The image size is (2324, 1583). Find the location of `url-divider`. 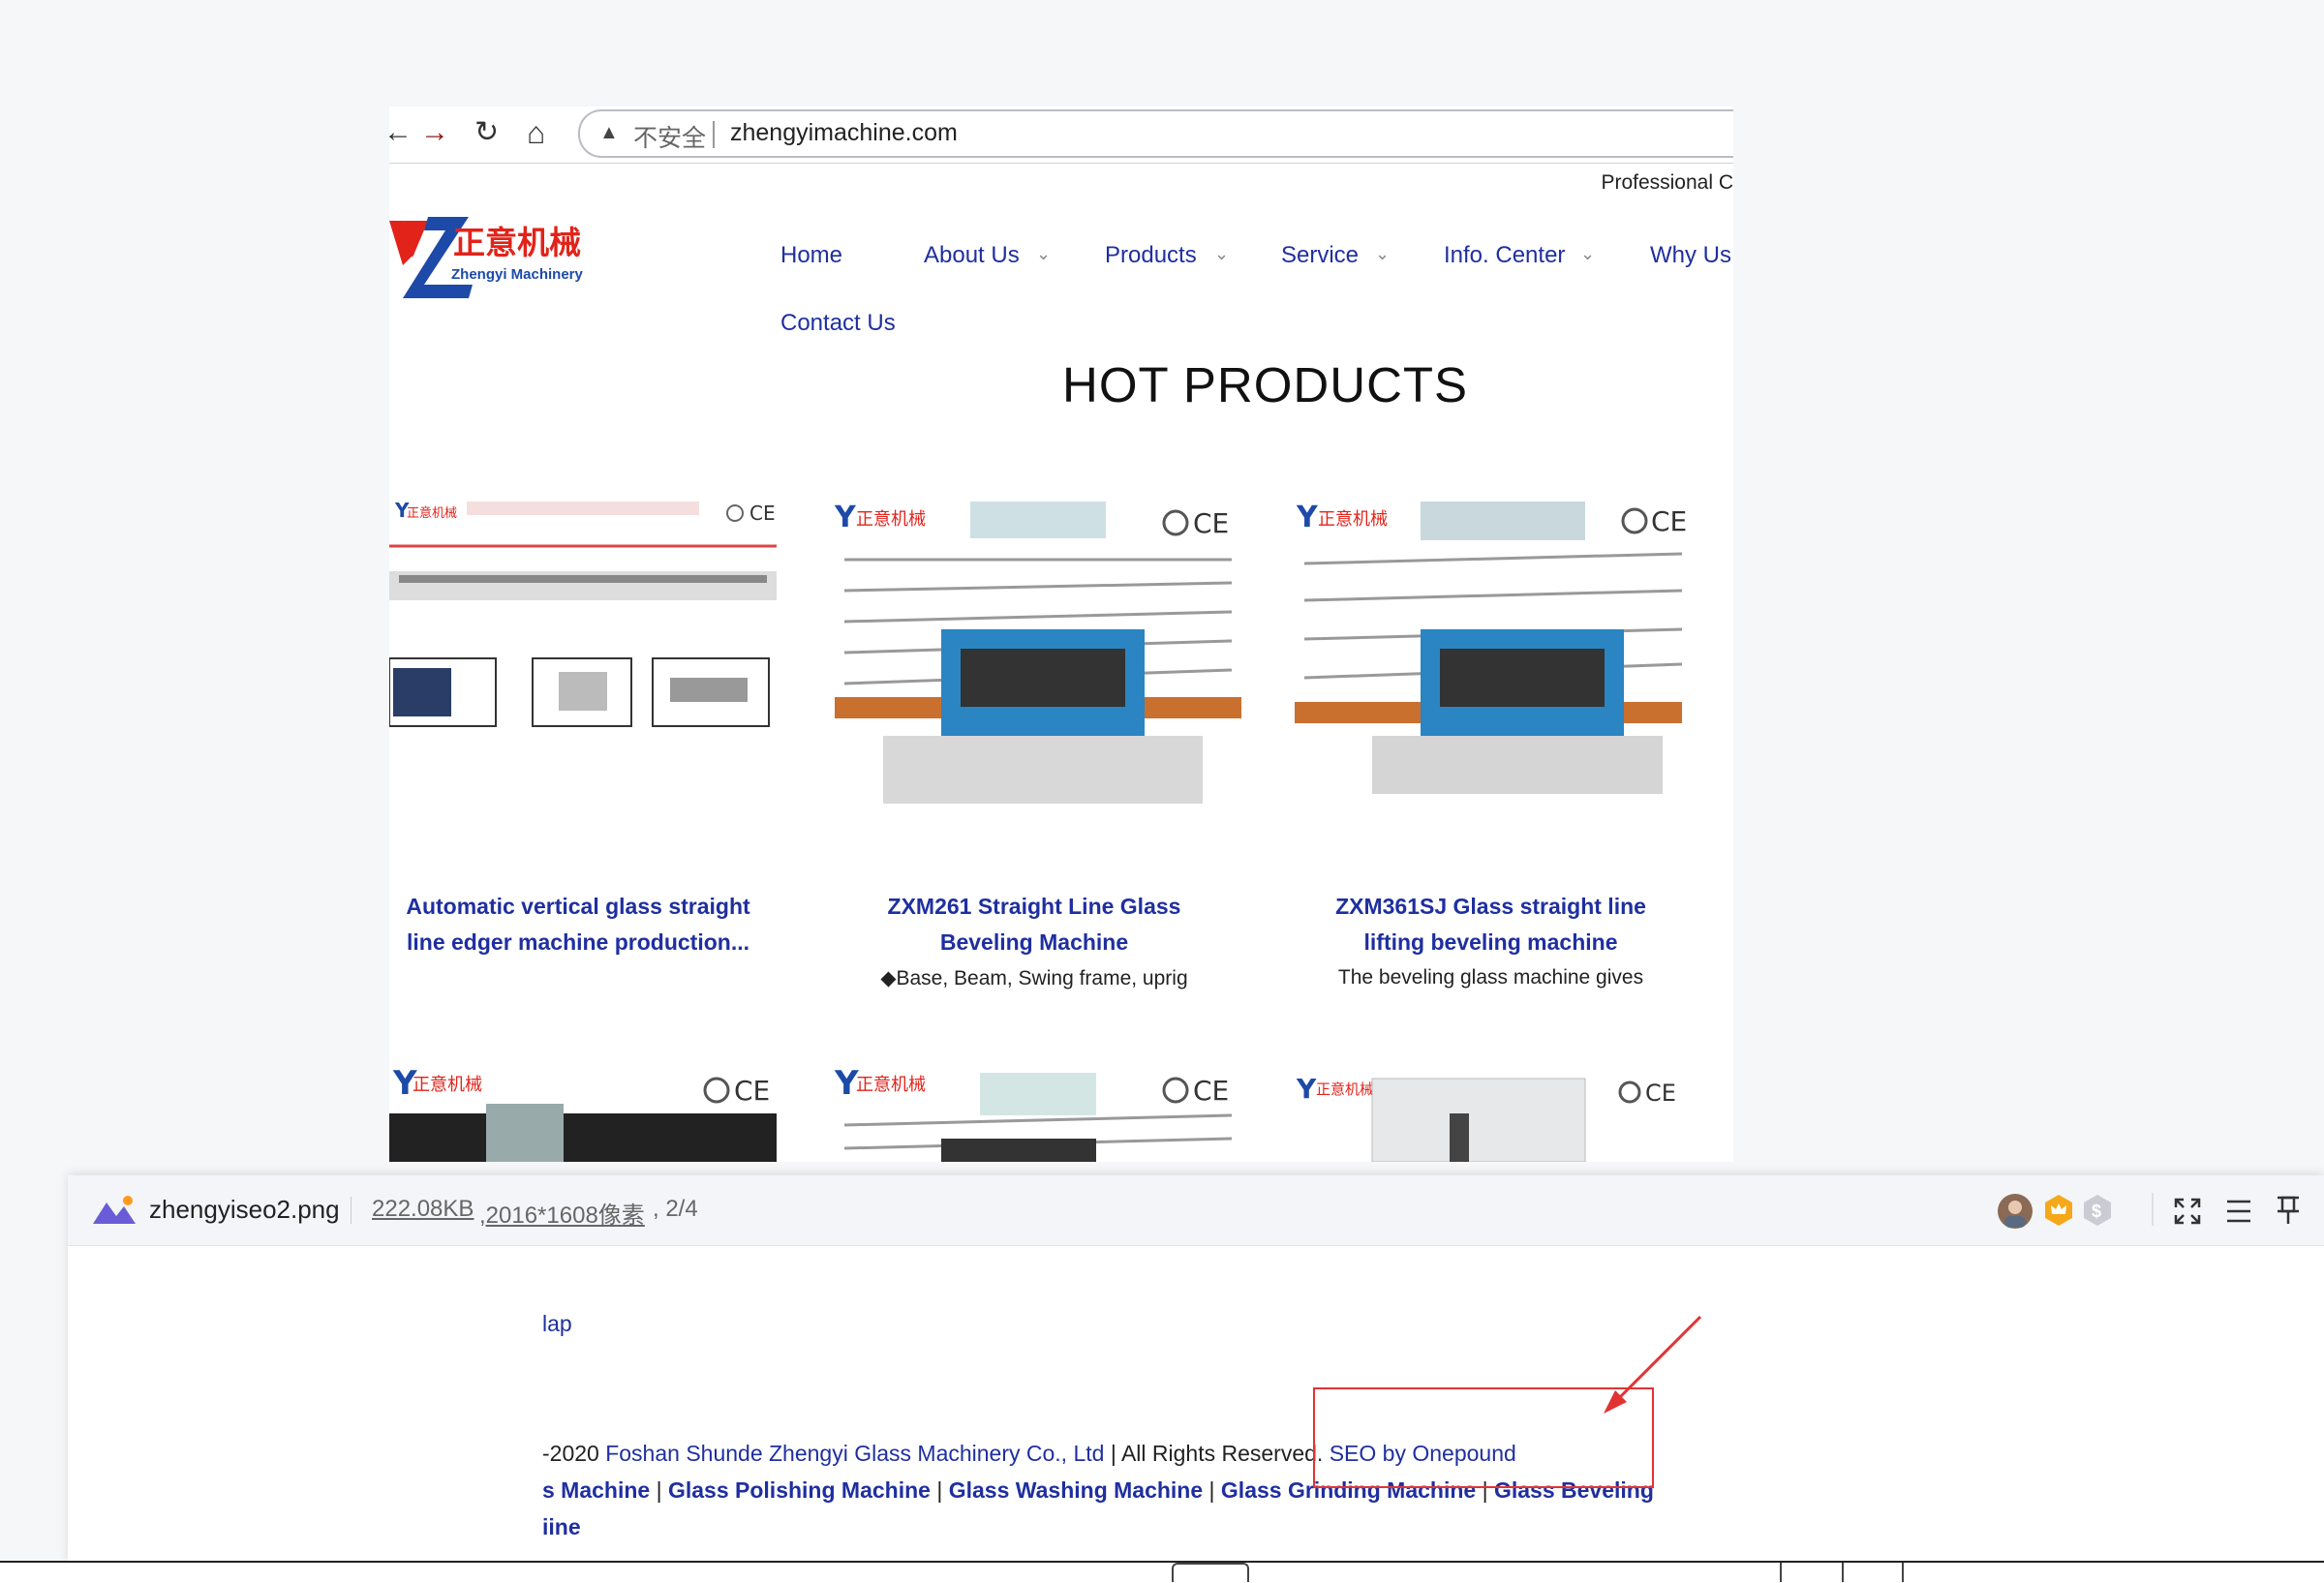

url-divider is located at coordinates (714, 134).